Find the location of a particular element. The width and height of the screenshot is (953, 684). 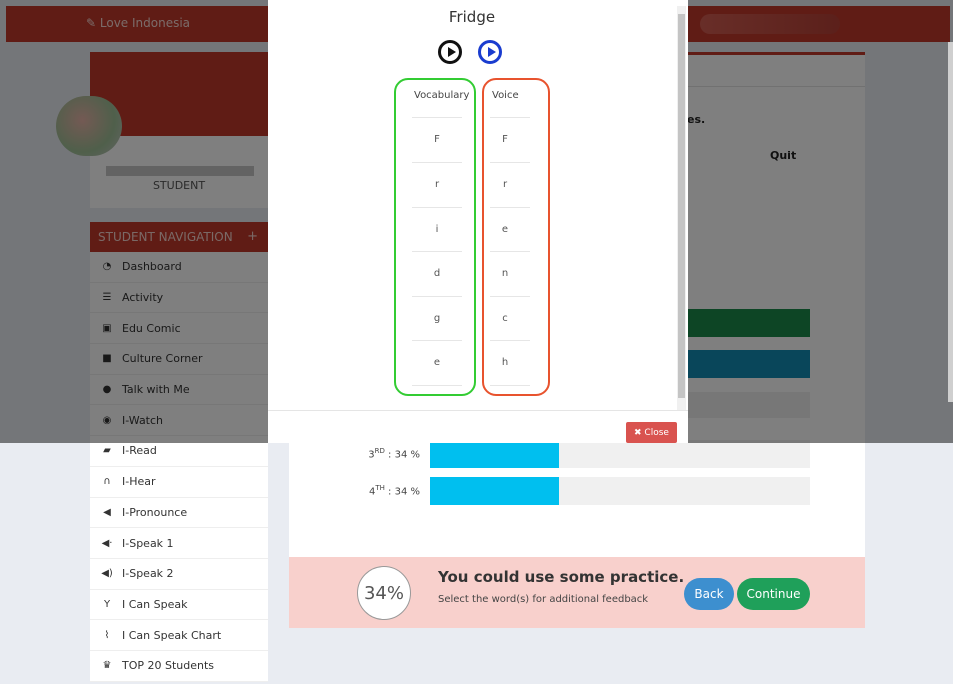

voice-column is located at coordinates (516, 237).